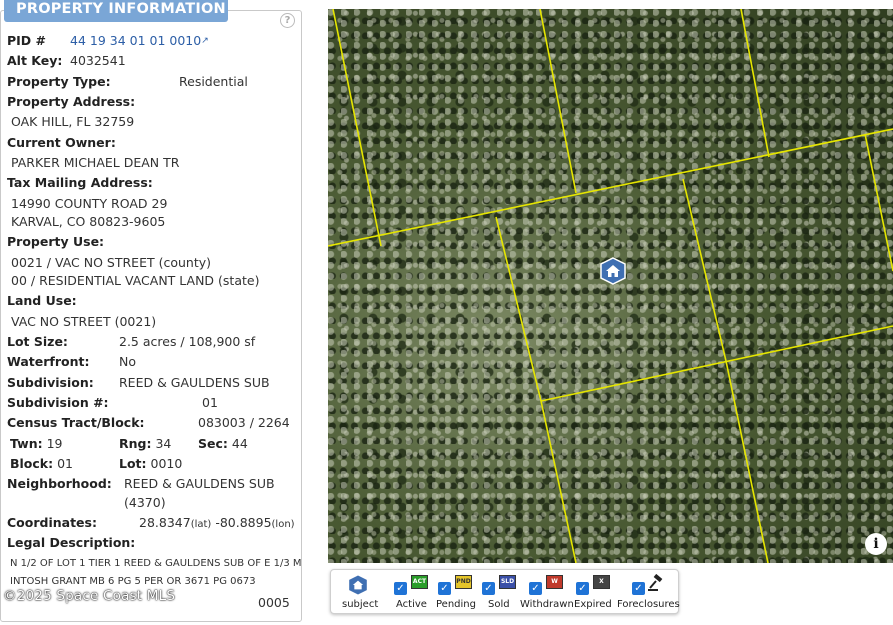 This screenshot has height=625, width=893. Describe the element at coordinates (135, 40) in the screenshot. I see `pid-value: 44 19 34 01 01 0010` at that location.